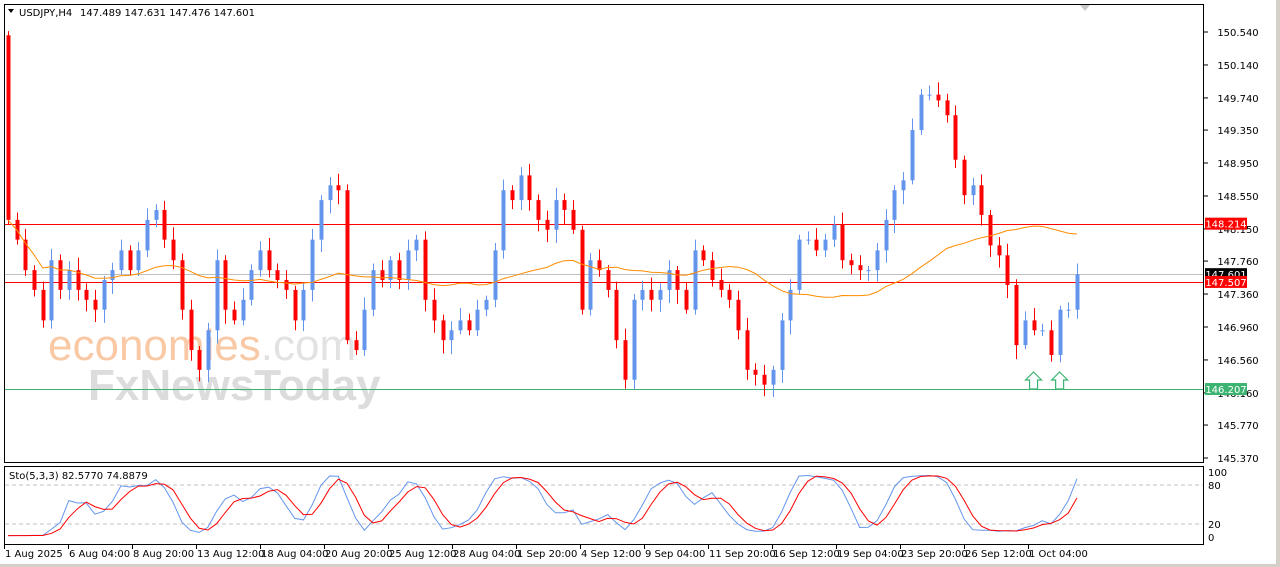 The height and width of the screenshot is (567, 1280). What do you see at coordinates (1058, 554) in the screenshot?
I see `x-tick-label: 1 Oct 04:00` at bounding box center [1058, 554].